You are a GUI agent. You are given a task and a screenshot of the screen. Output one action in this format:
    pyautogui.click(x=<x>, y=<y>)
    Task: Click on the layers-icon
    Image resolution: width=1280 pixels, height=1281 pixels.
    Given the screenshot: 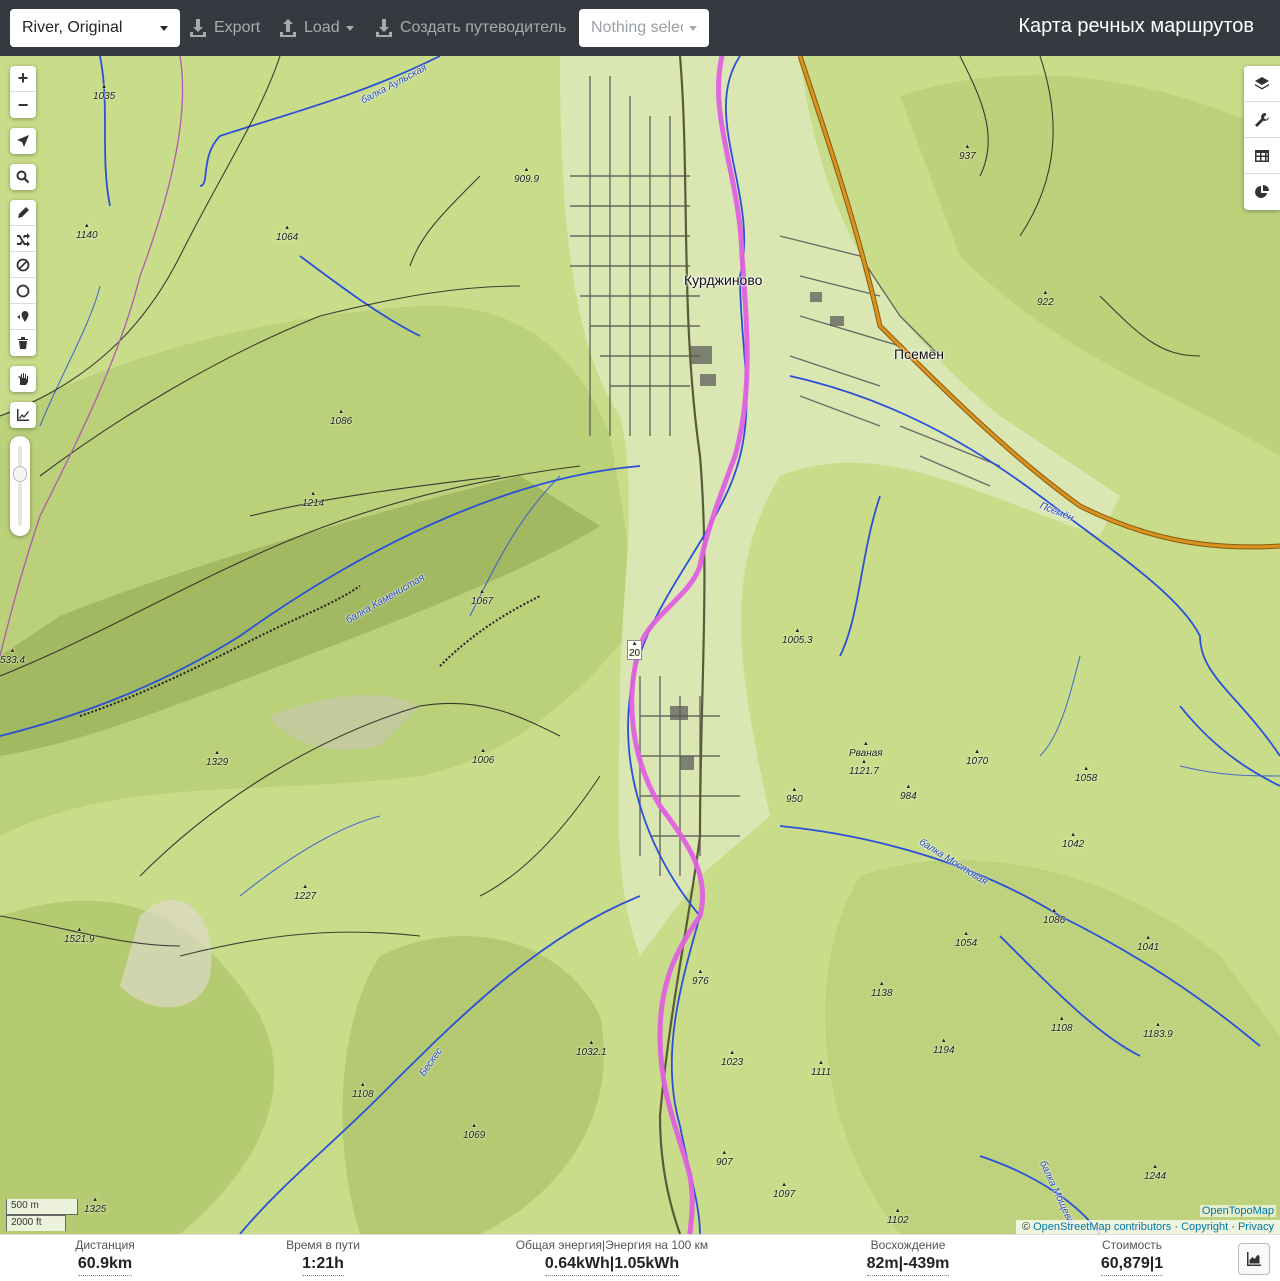 What is the action you would take?
    pyautogui.click(x=1262, y=82)
    